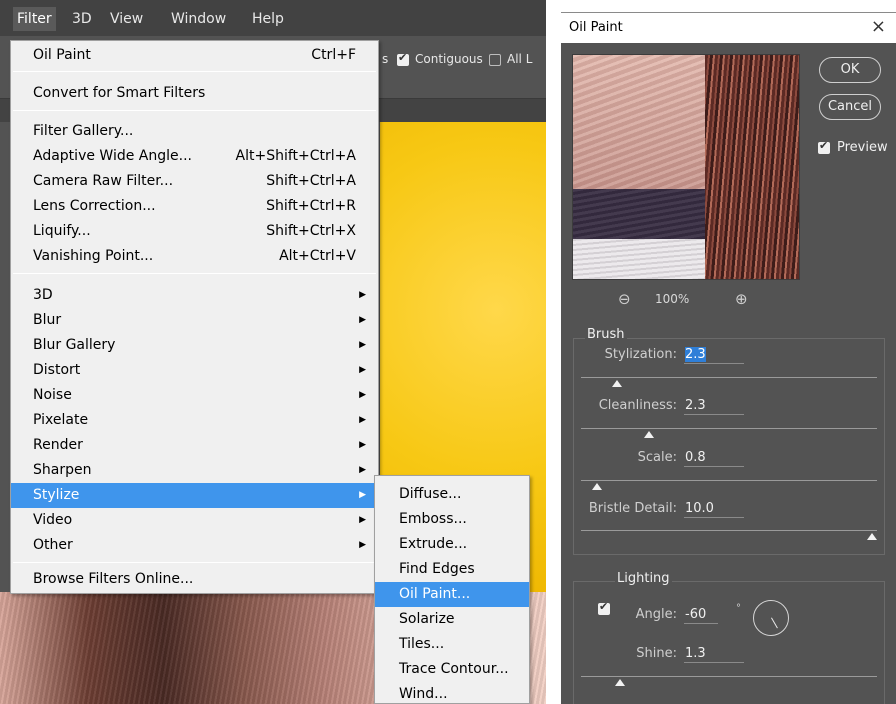 This screenshot has width=896, height=704. I want to click on bristle-detail-slider-thumb, so click(872, 536).